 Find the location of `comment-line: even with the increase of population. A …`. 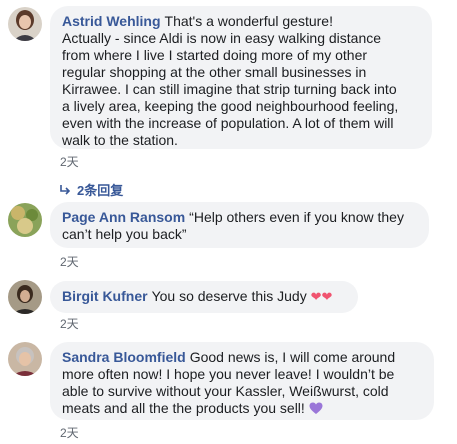

comment-line: even with the increase of population. A … is located at coordinates (228, 123).